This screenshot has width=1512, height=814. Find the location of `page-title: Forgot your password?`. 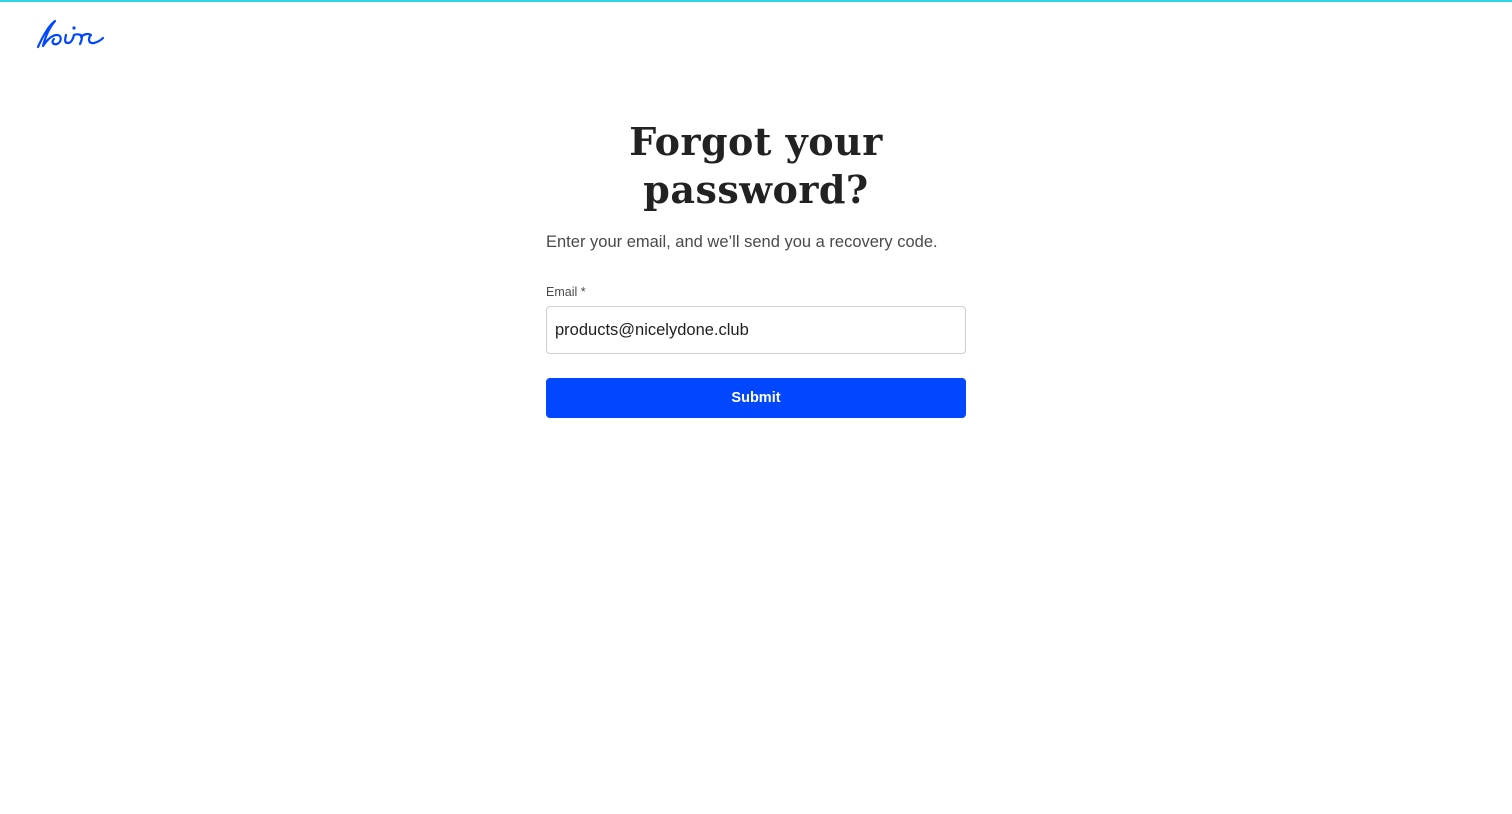

page-title: Forgot your password? is located at coordinates (756, 166).